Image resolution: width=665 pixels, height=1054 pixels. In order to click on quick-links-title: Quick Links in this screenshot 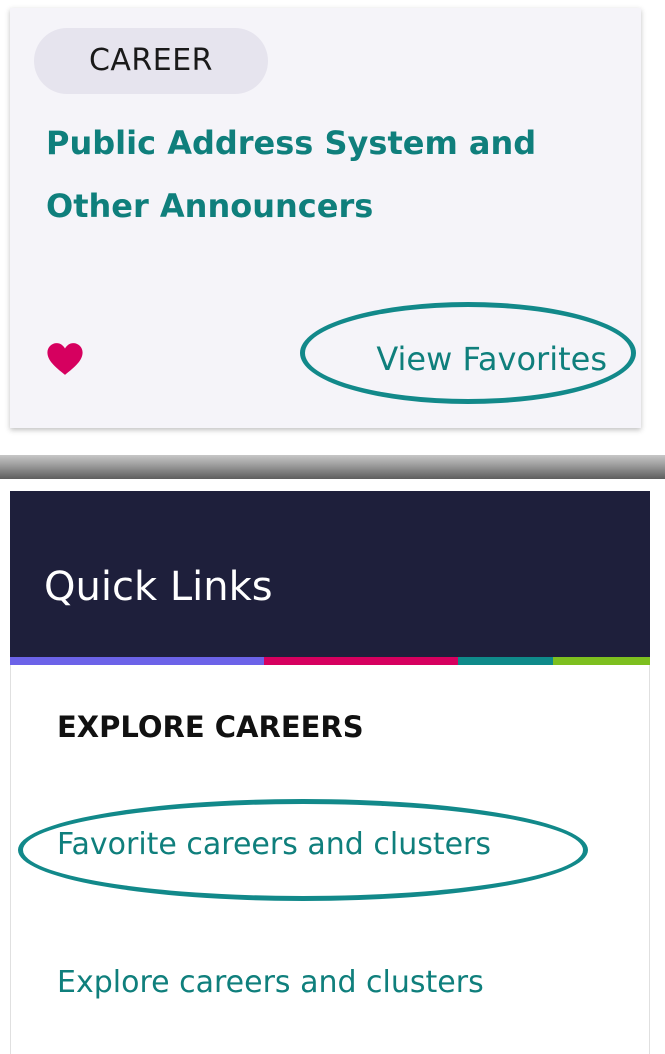, I will do `click(158, 587)`.